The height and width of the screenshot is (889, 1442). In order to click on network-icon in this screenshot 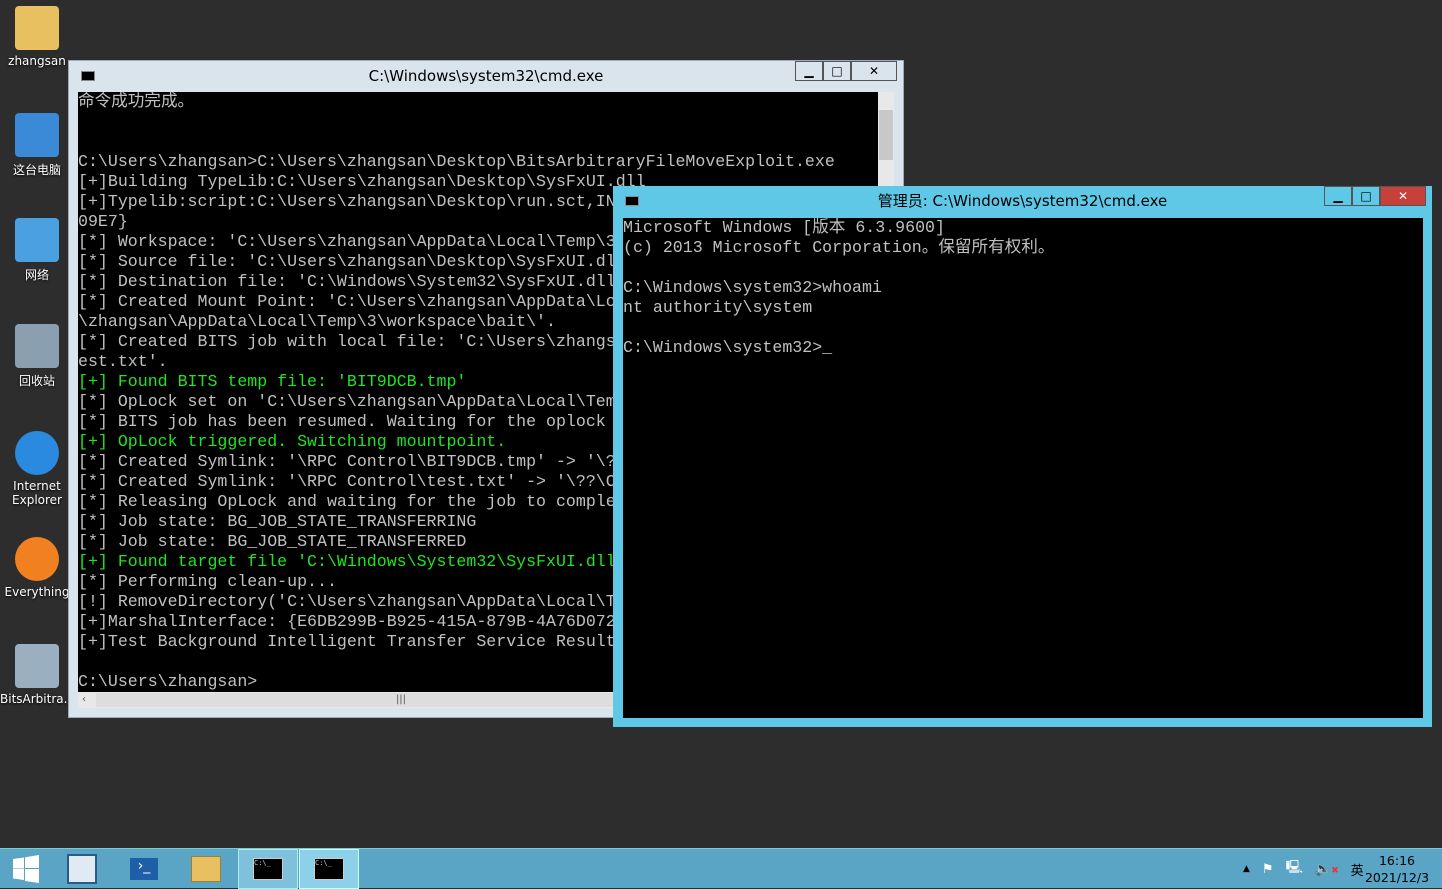, I will do `click(37, 240)`.